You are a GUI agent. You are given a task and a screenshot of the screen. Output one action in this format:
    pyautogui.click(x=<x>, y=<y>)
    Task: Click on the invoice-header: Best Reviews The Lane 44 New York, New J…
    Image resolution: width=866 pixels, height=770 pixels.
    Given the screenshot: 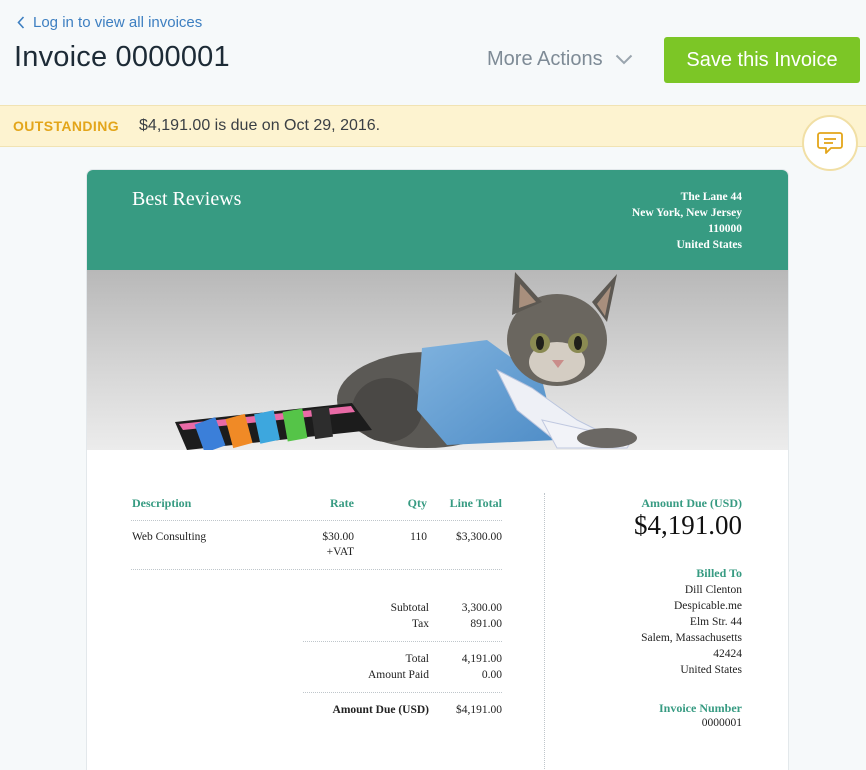 What is the action you would take?
    pyautogui.click(x=437, y=220)
    